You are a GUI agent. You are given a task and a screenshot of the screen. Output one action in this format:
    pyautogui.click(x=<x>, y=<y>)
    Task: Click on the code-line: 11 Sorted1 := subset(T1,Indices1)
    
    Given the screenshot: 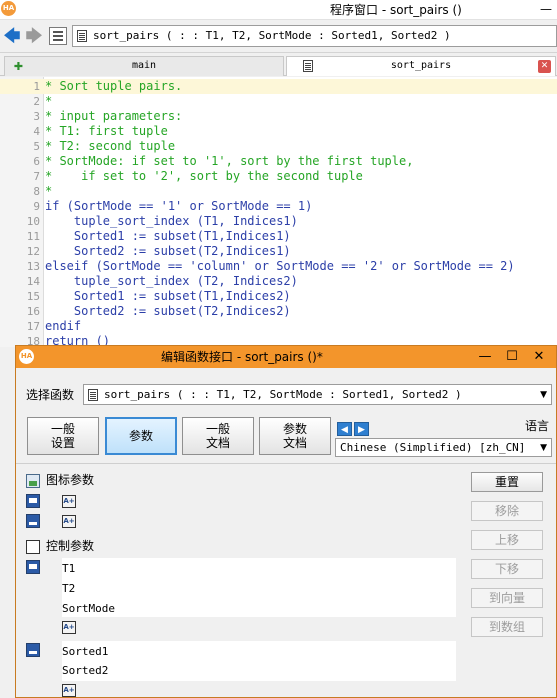 What is the action you would take?
    pyautogui.click(x=278, y=236)
    